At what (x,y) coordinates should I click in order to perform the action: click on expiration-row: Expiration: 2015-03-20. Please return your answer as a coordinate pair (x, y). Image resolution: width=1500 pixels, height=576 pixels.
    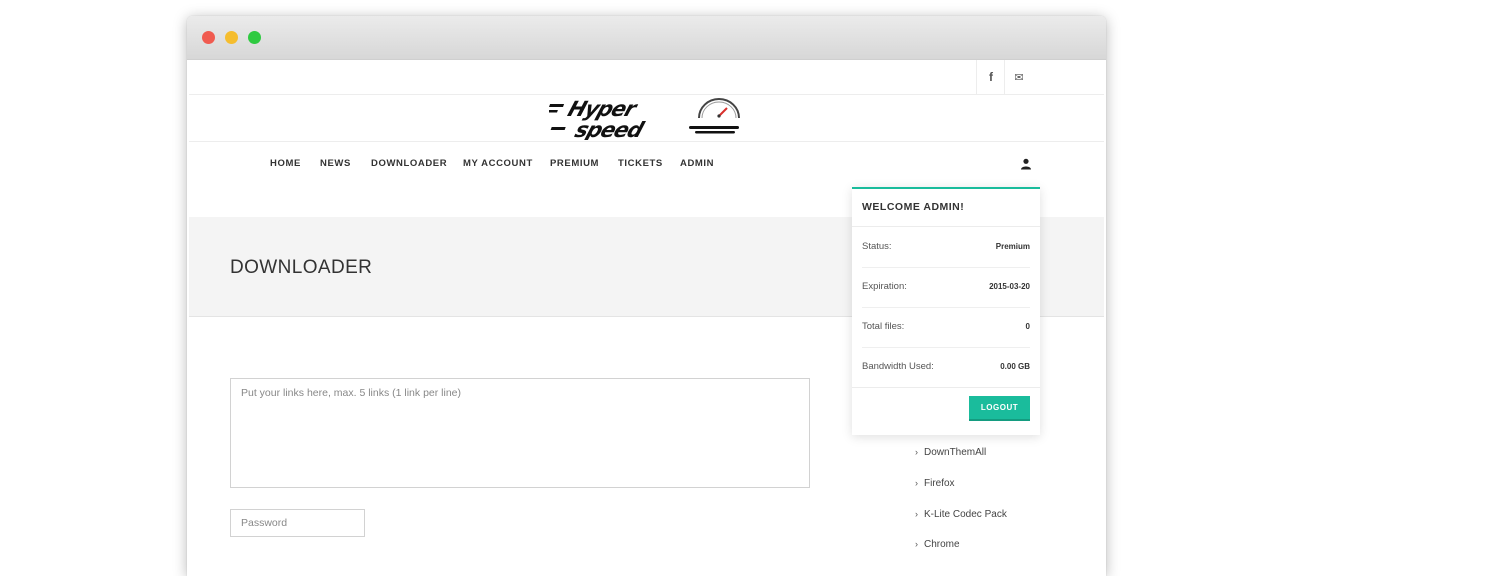
    Looking at the image, I should click on (946, 287).